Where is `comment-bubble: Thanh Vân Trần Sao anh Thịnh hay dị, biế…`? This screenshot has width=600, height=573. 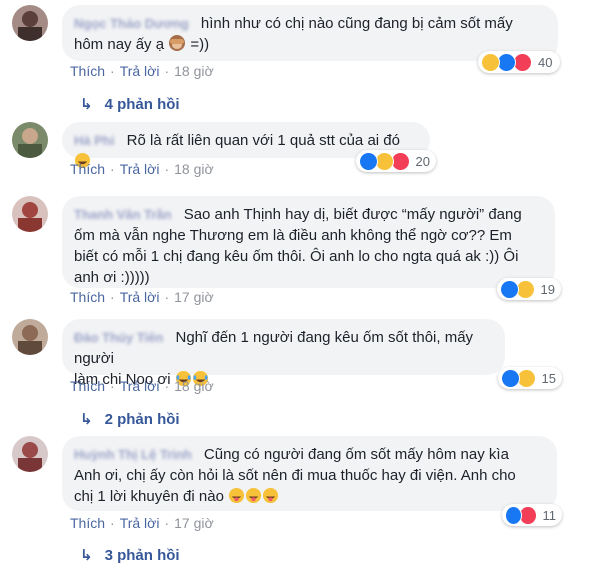 comment-bubble: Thanh Vân Trần Sao anh Thịnh hay dị, biế… is located at coordinates (308, 242).